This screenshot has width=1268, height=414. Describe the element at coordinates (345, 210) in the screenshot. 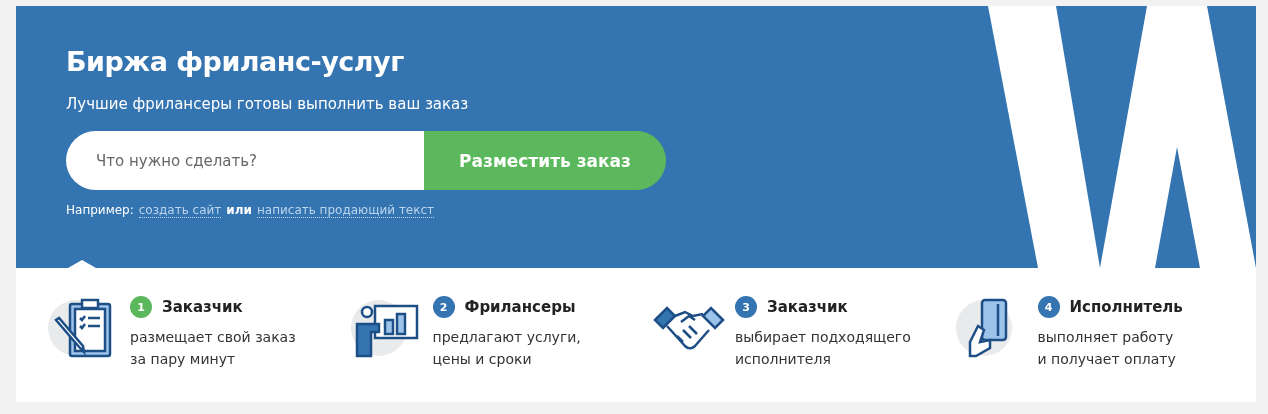

I see `example-link: написать продающий текст` at that location.